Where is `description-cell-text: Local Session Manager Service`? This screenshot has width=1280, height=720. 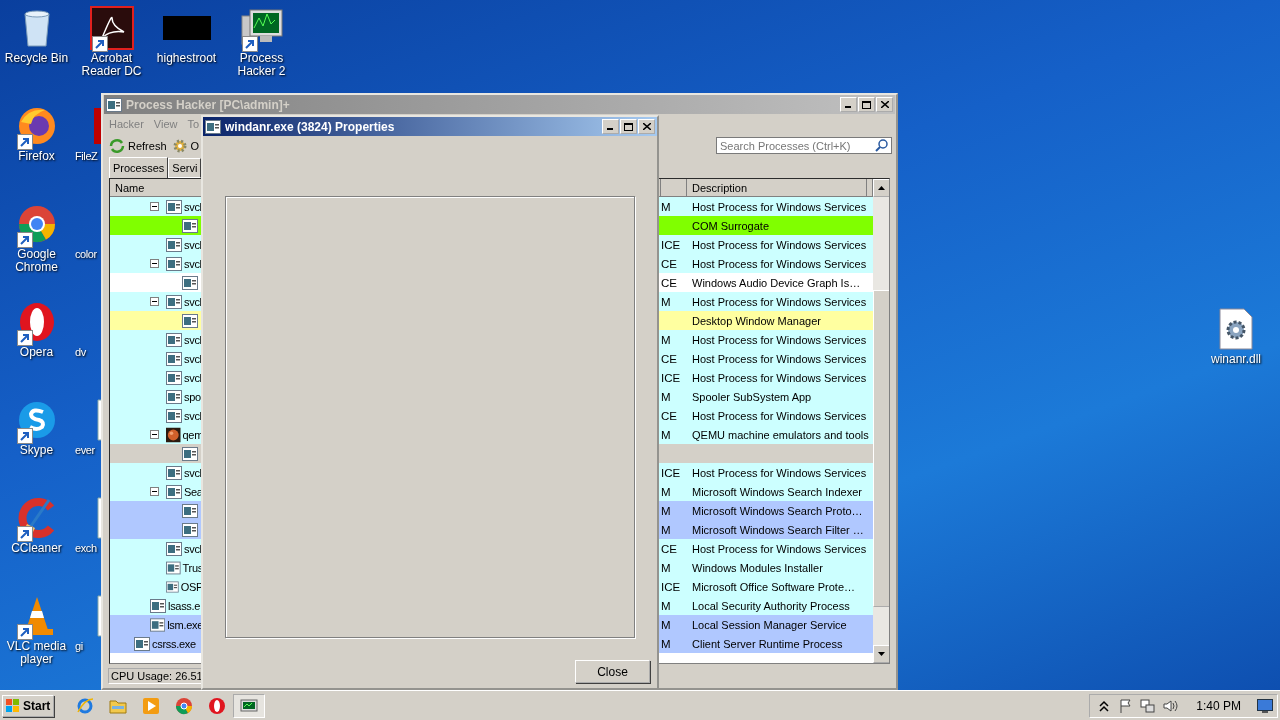
description-cell-text: Local Session Manager Service is located at coordinates (769, 624).